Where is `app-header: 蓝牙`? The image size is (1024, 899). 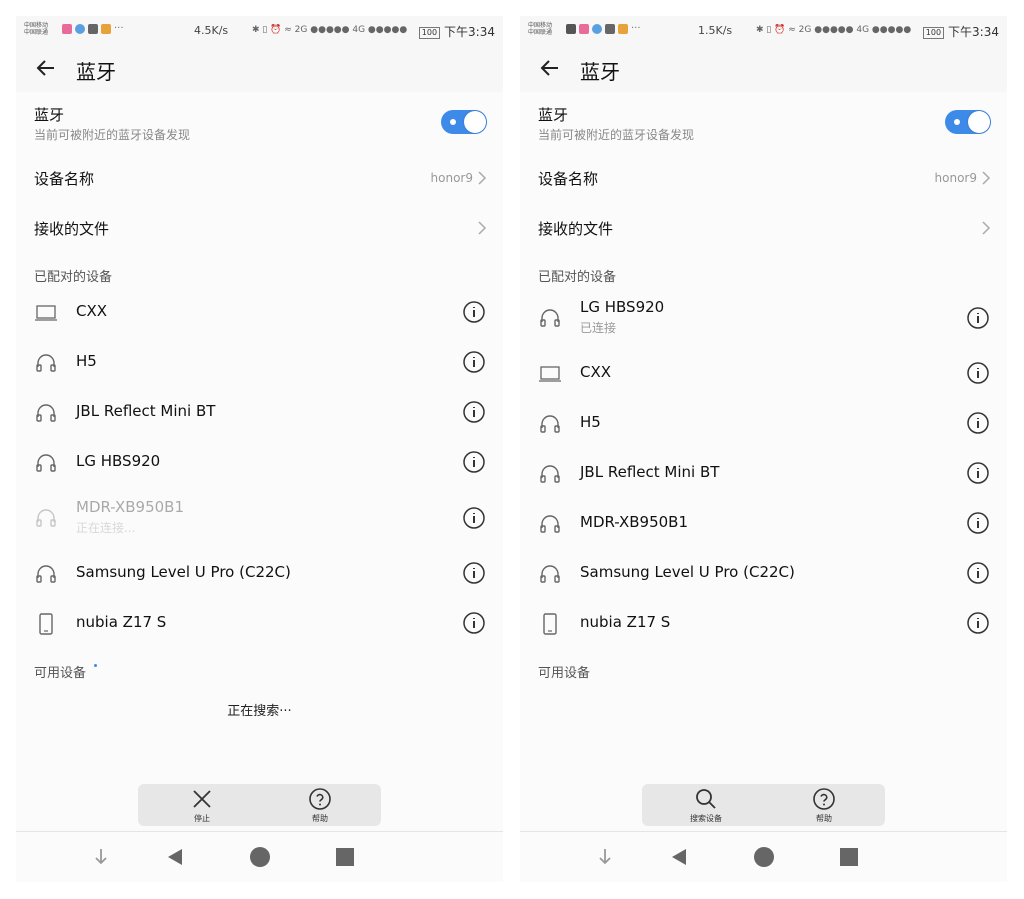
app-header: 蓝牙 is located at coordinates (763, 70).